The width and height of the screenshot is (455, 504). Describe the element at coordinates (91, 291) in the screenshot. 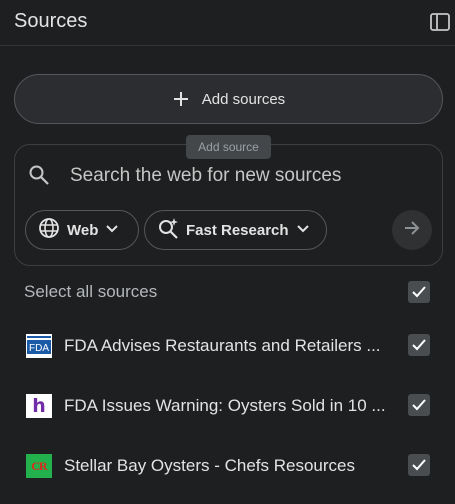

I see `select-all-label: Select all sources` at that location.